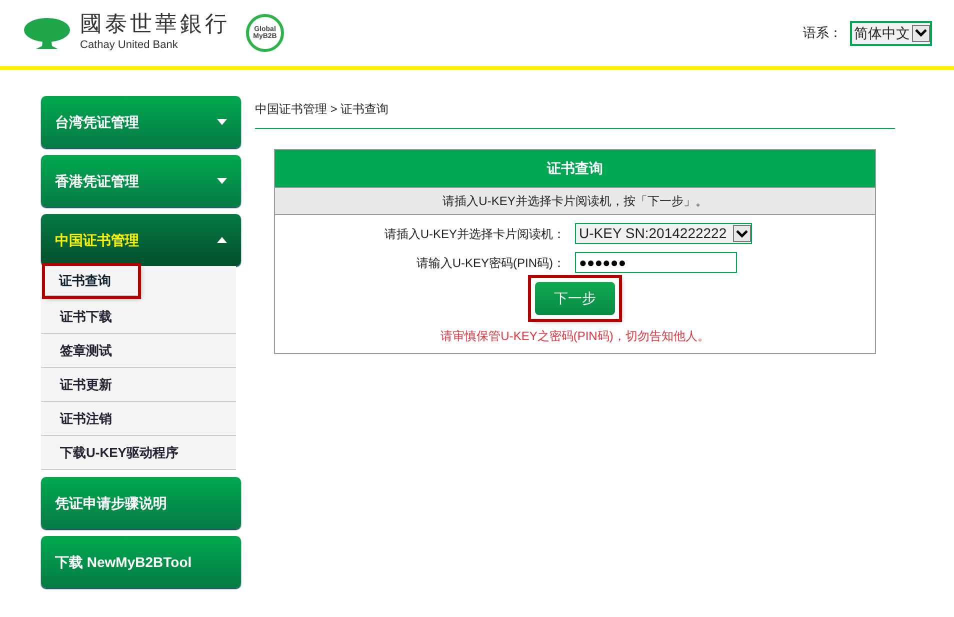 The height and width of the screenshot is (617, 954). Describe the element at coordinates (141, 503) in the screenshot. I see `sidebar-group: 凭证申请步骤说明` at that location.